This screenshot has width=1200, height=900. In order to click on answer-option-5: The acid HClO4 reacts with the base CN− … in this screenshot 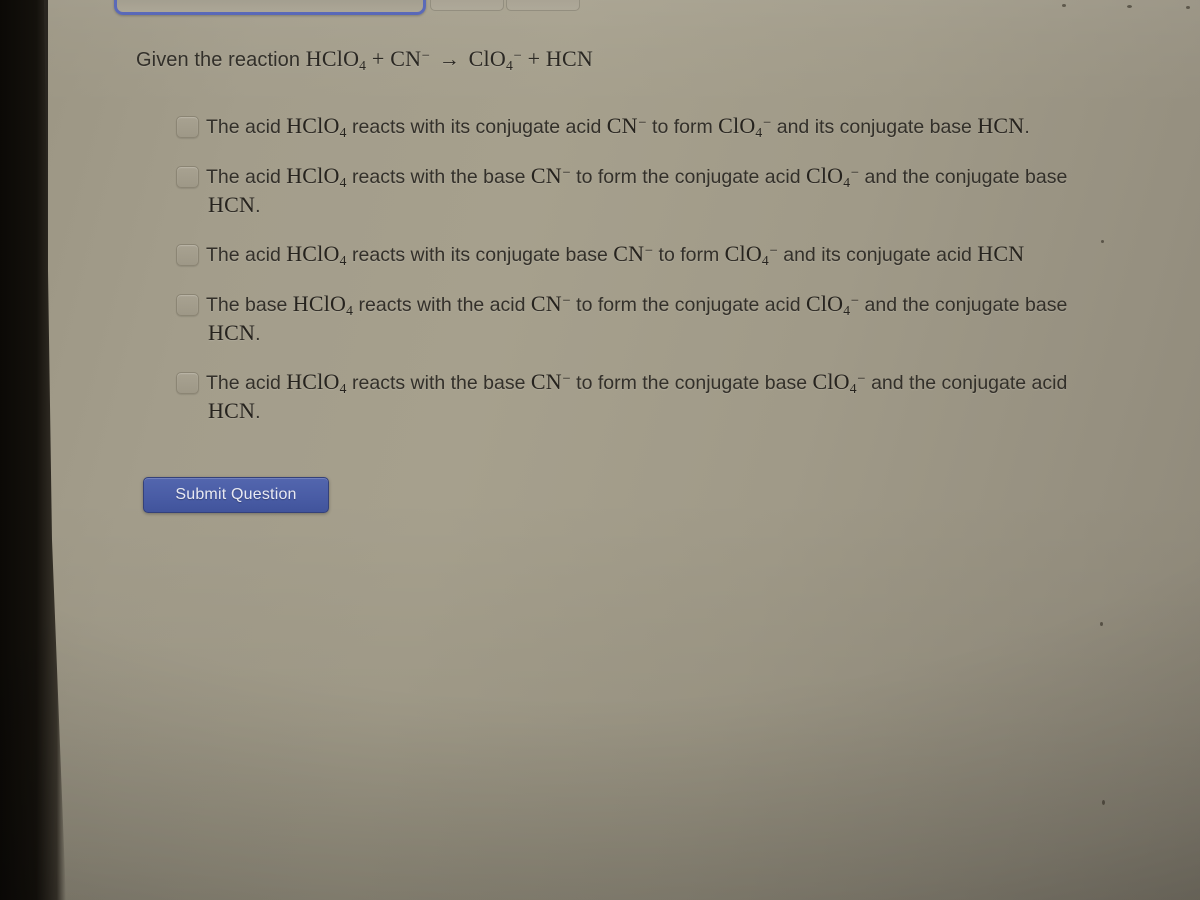, I will do `click(671, 397)`.